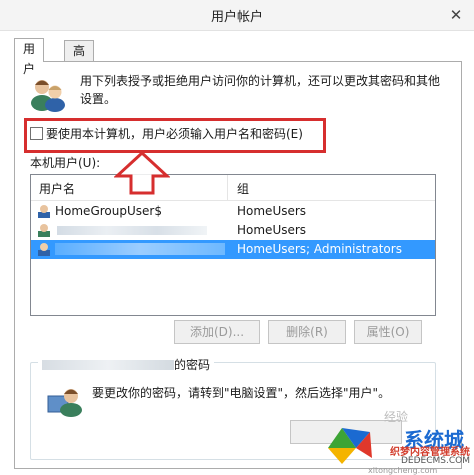  What do you see at coordinates (435, 461) in the screenshot?
I see `watermark-dedecms-url: DEDECMS.COM` at bounding box center [435, 461].